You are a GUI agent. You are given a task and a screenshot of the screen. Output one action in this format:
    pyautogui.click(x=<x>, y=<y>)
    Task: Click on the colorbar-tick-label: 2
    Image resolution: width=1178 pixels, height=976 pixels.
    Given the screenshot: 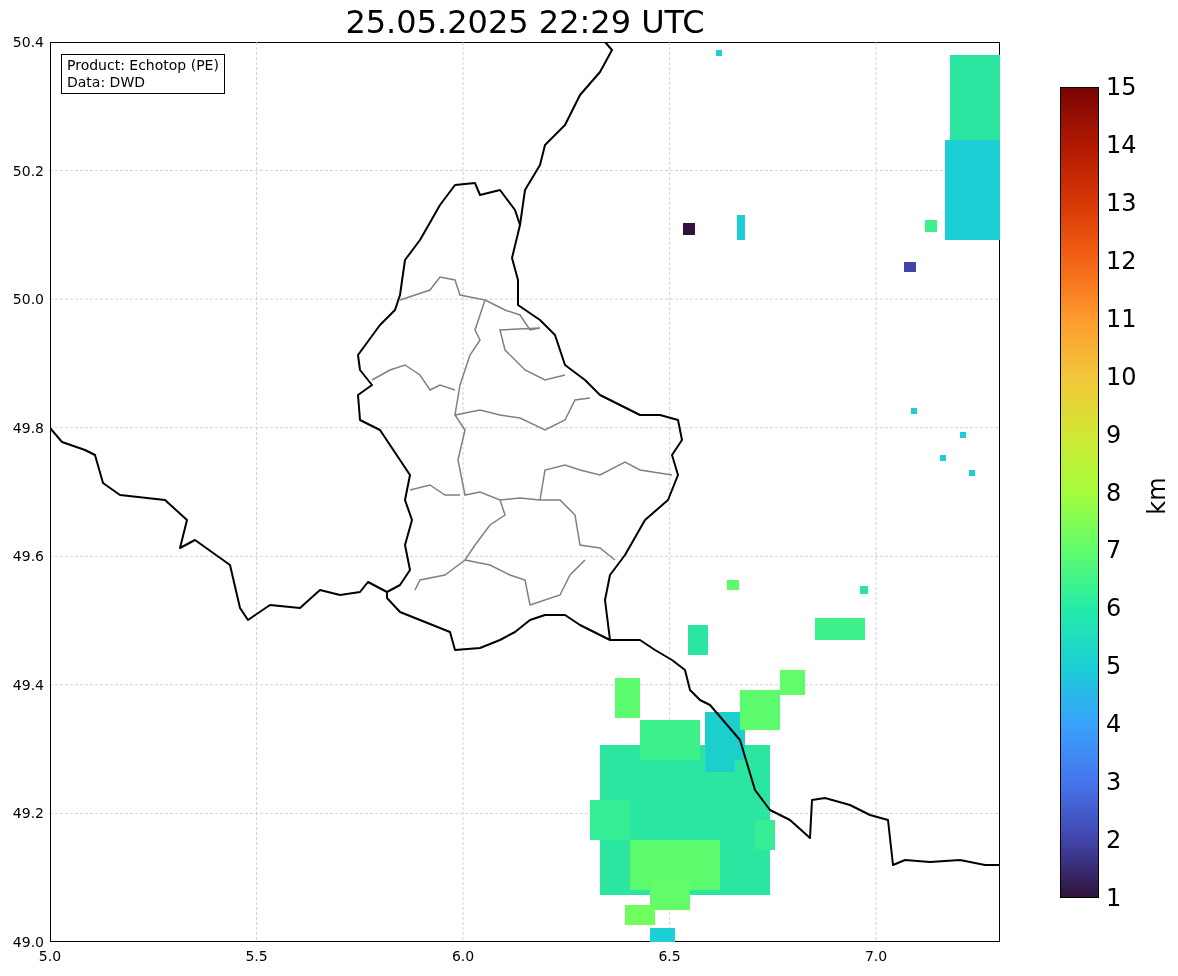 What is the action you would take?
    pyautogui.click(x=1114, y=840)
    